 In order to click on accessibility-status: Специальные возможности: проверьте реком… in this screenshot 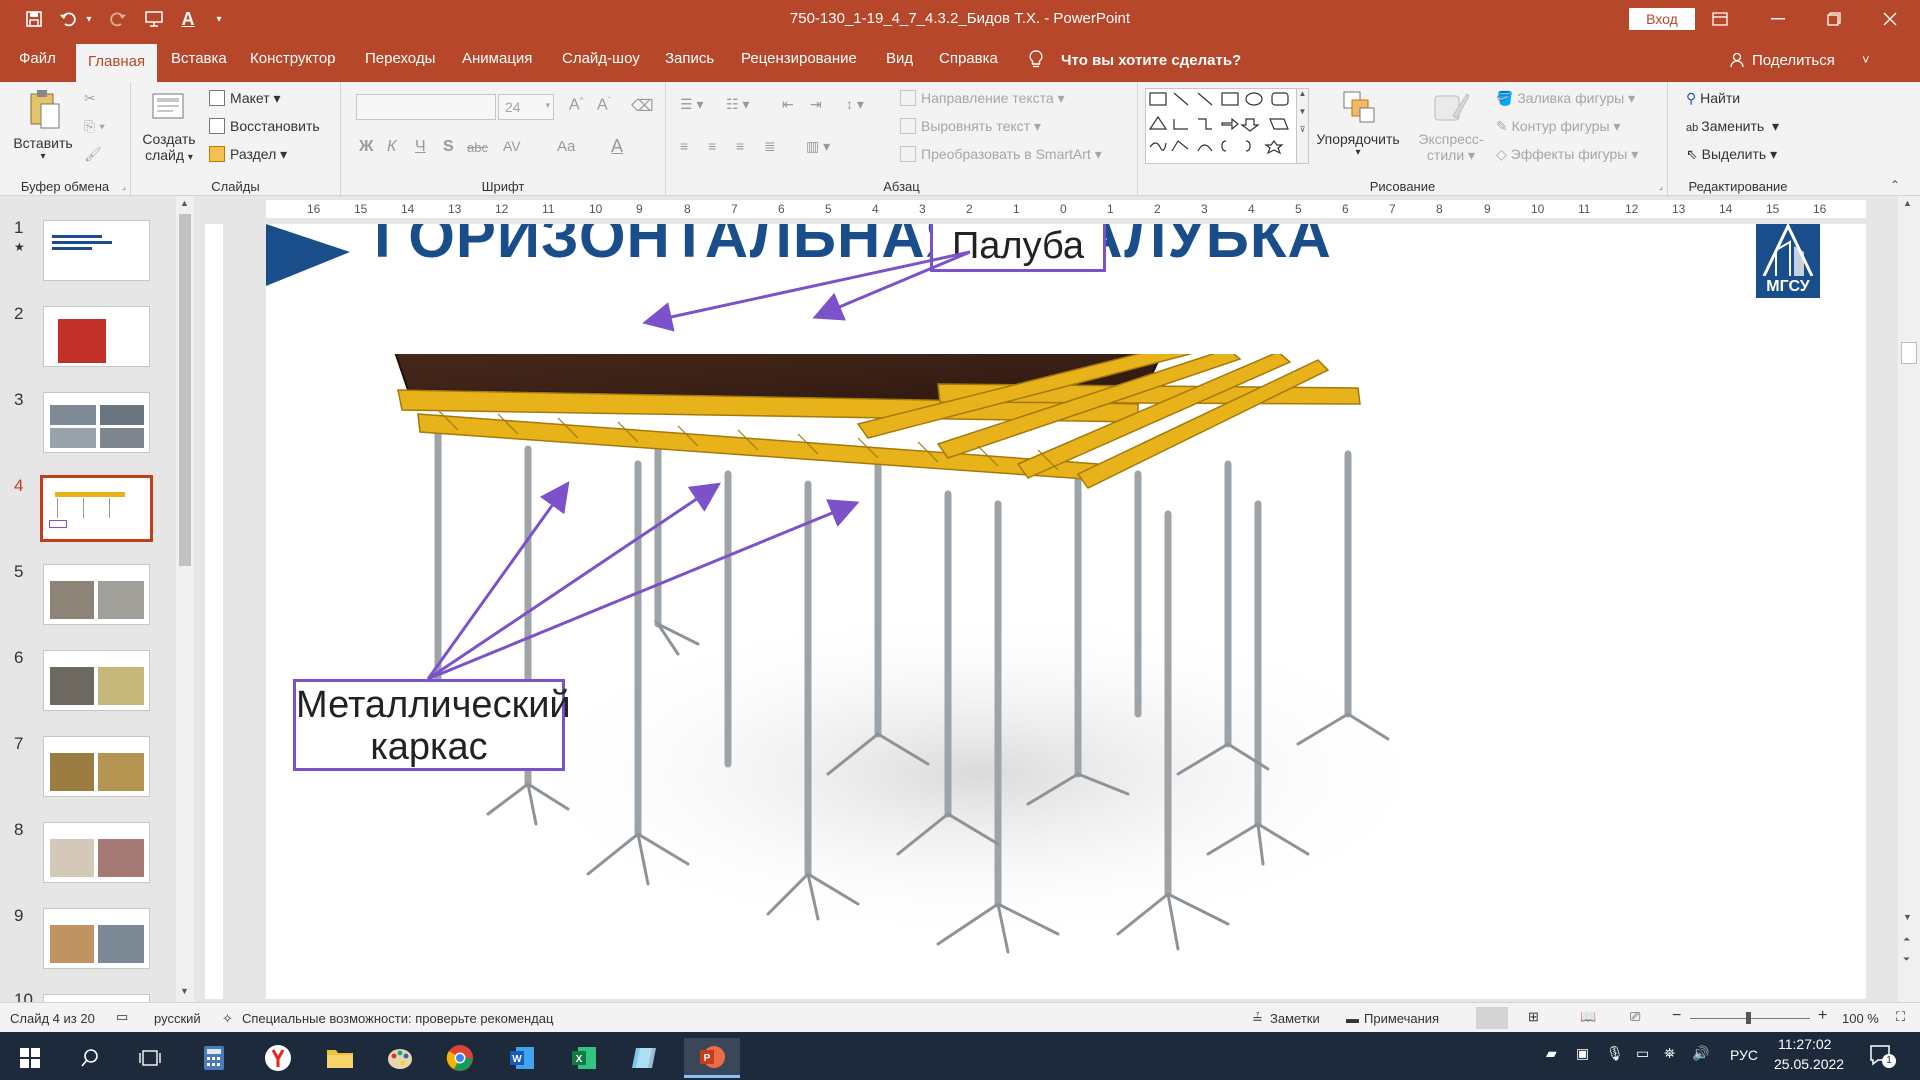, I will do `click(397, 1018)`.